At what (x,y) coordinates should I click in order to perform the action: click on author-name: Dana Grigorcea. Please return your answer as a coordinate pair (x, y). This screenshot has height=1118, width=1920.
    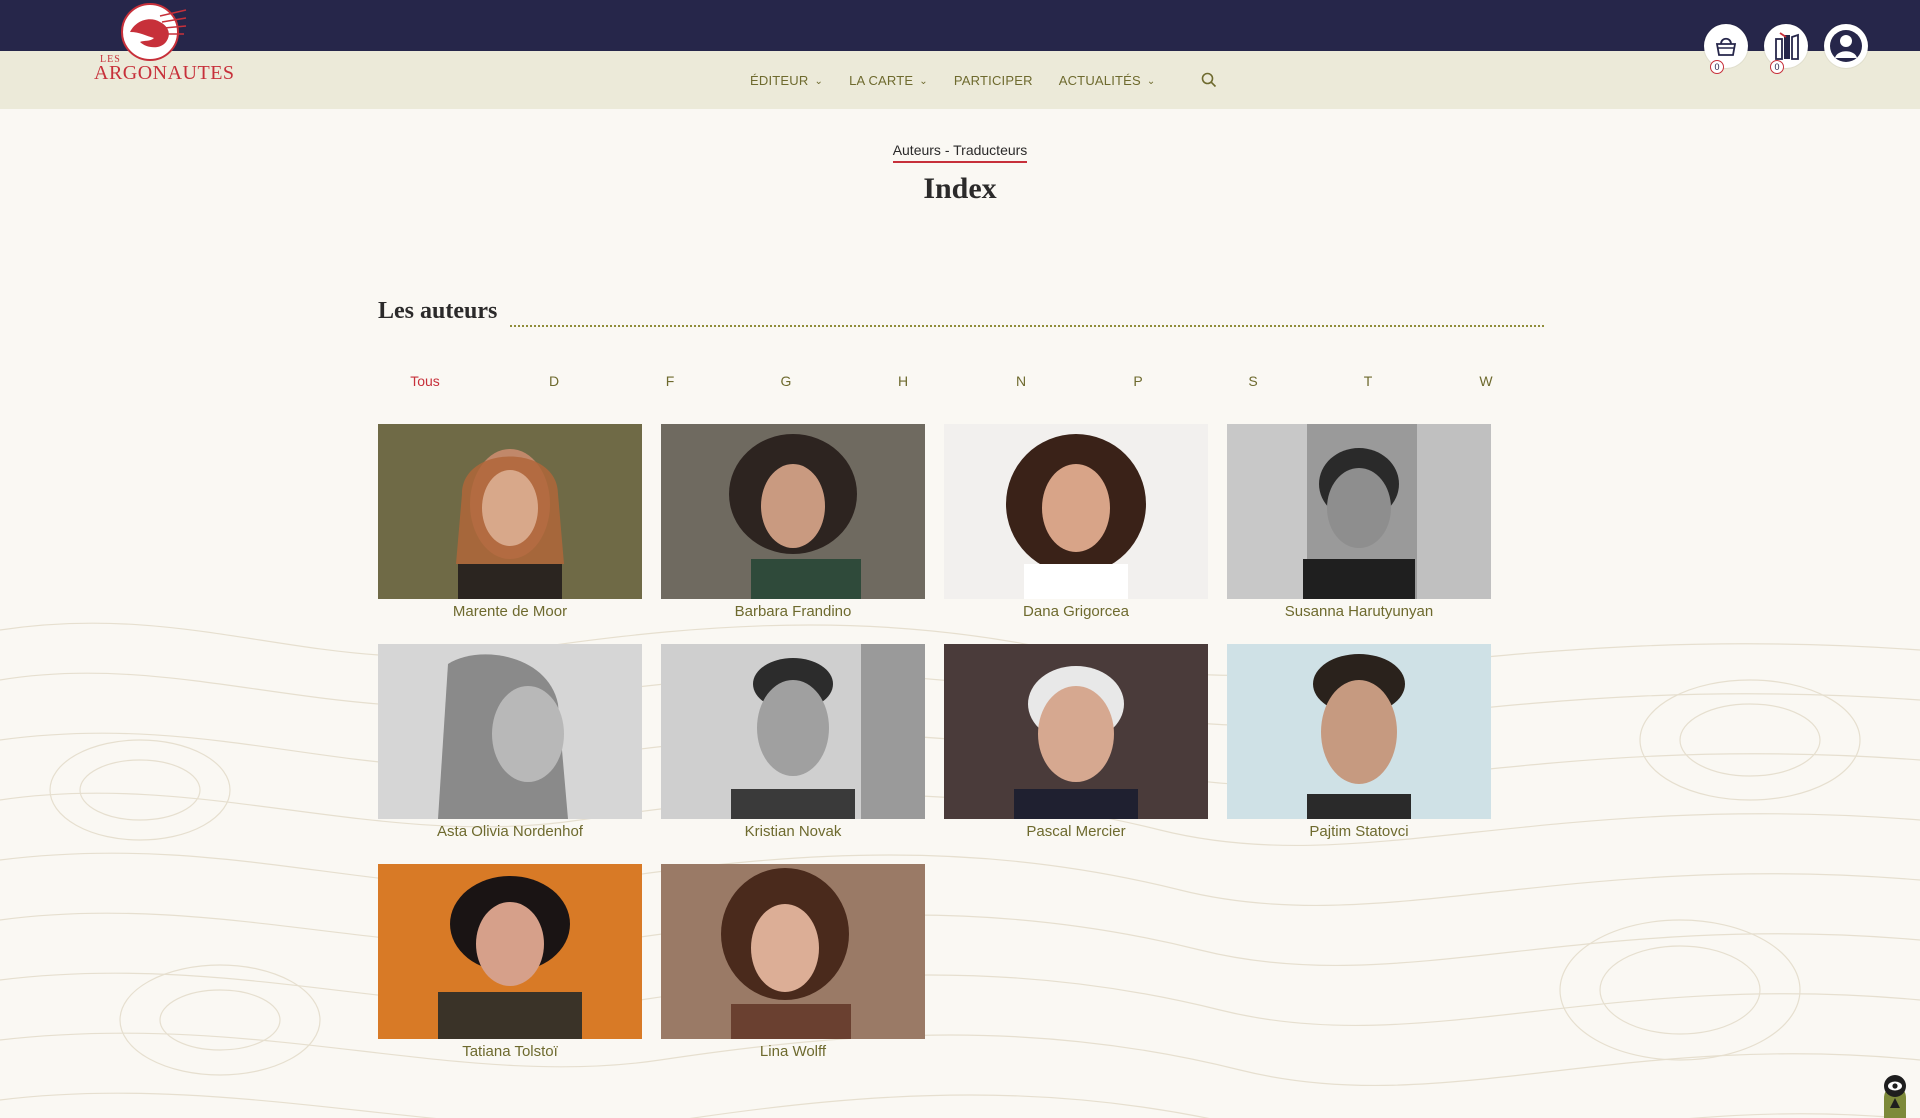
    Looking at the image, I should click on (1076, 611).